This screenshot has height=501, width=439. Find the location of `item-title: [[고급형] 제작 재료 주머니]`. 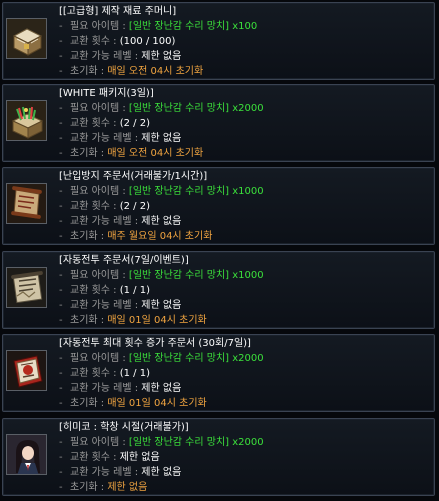

item-title: [[고급형] 제작 재료 주머니] is located at coordinates (118, 11).